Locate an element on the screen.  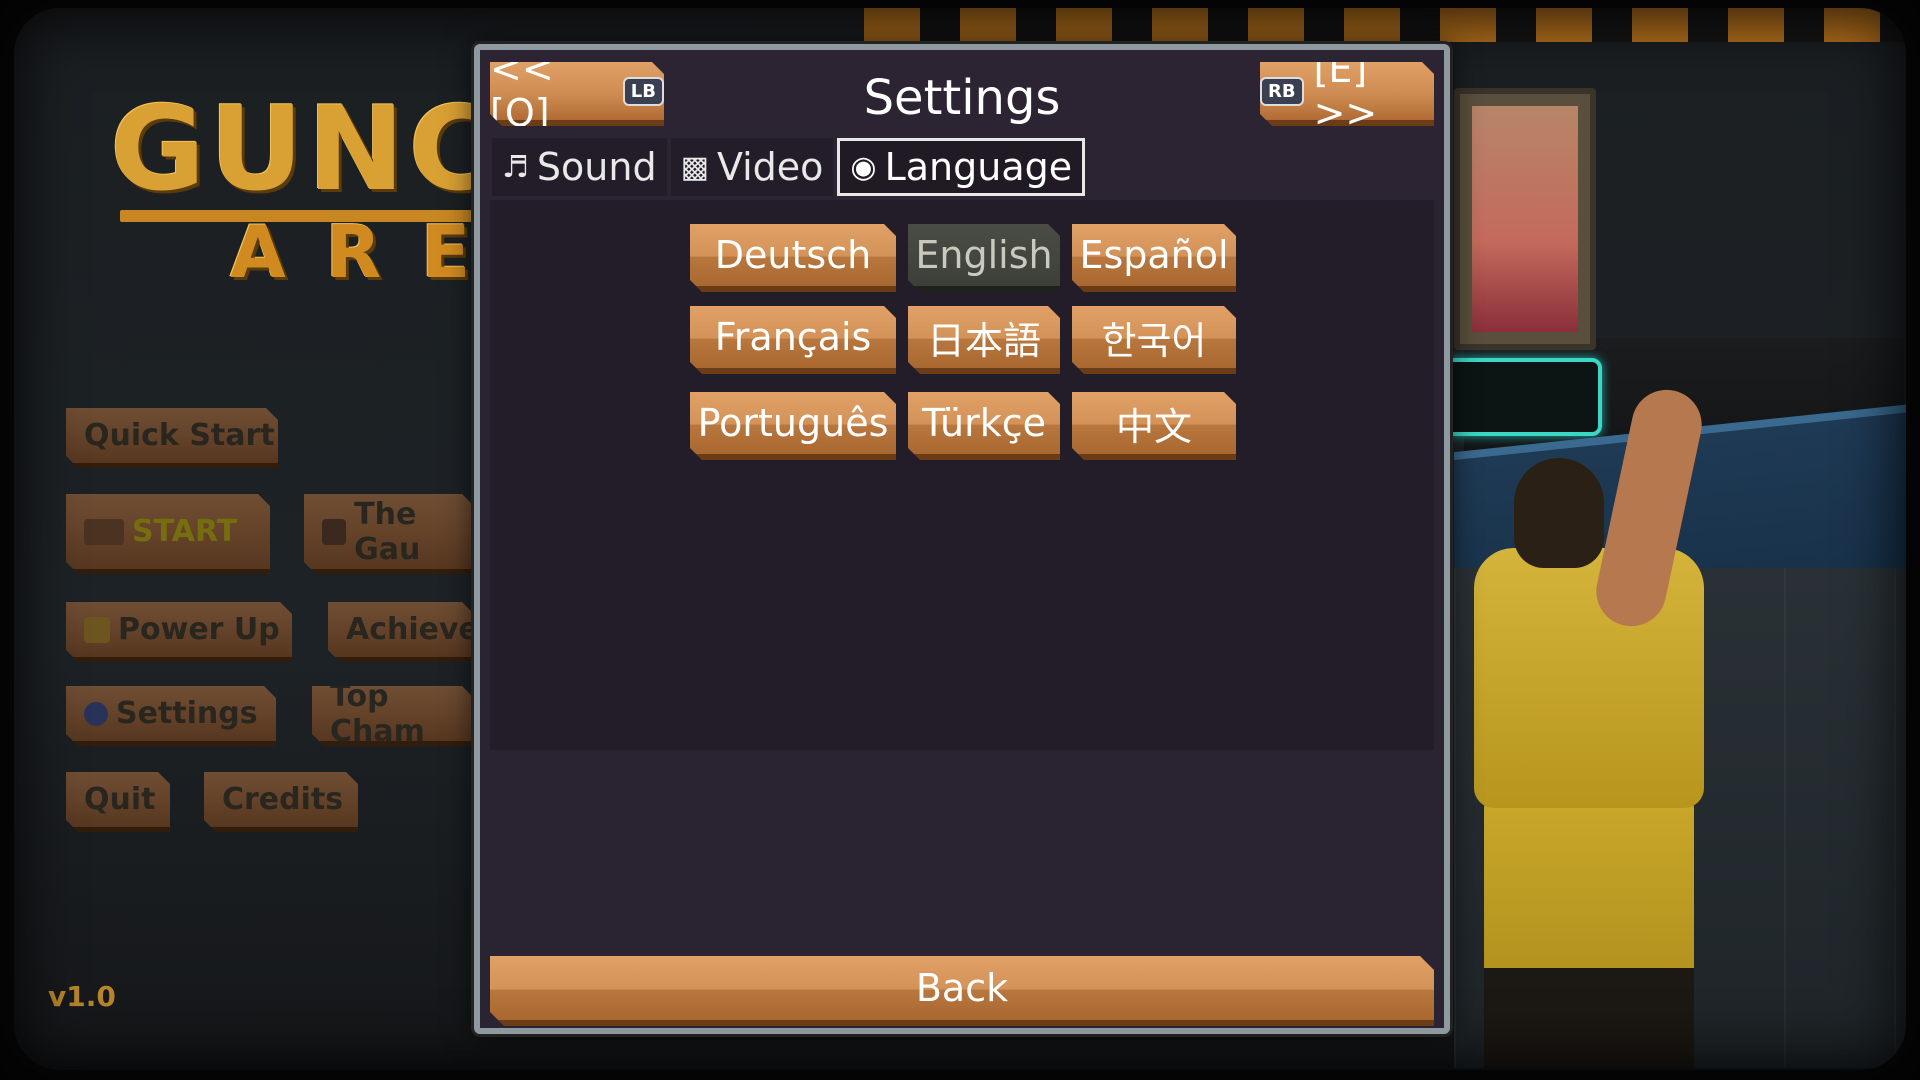
language-english-button: English is located at coordinates (984, 258).